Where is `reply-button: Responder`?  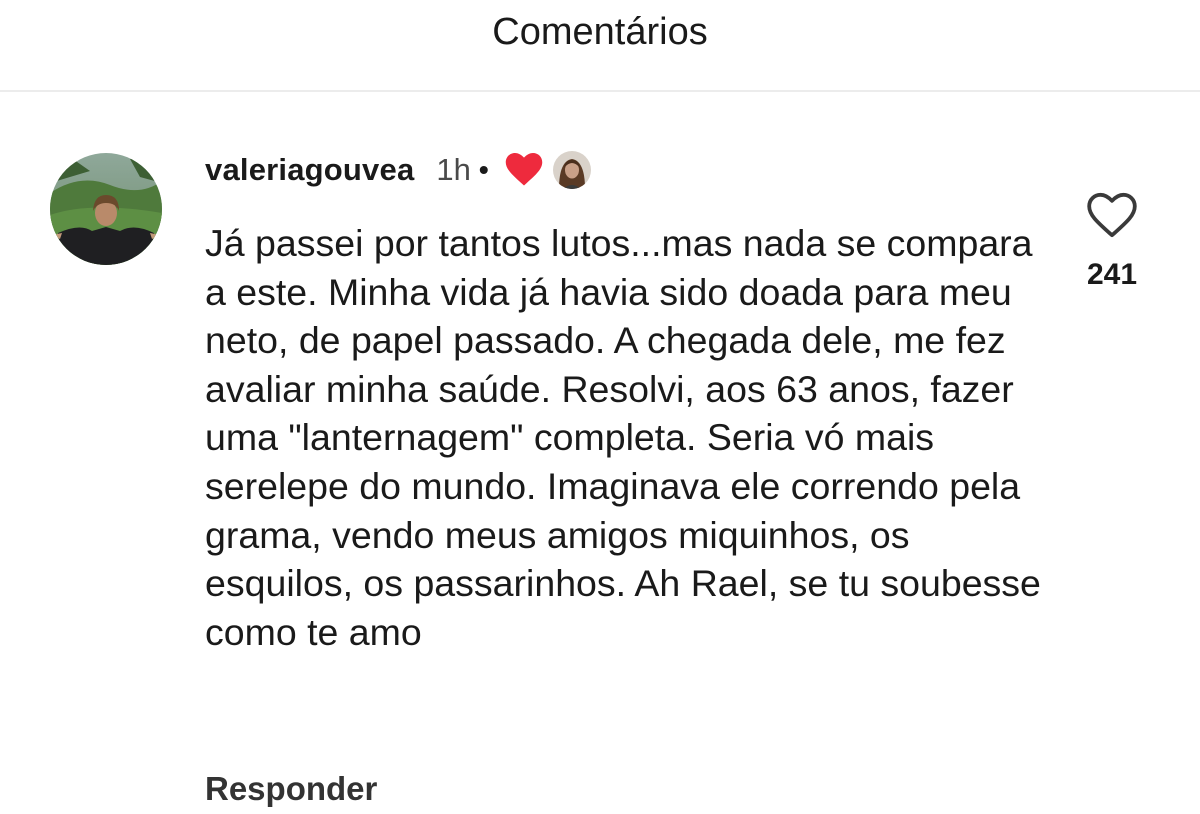 reply-button: Responder is located at coordinates (291, 789).